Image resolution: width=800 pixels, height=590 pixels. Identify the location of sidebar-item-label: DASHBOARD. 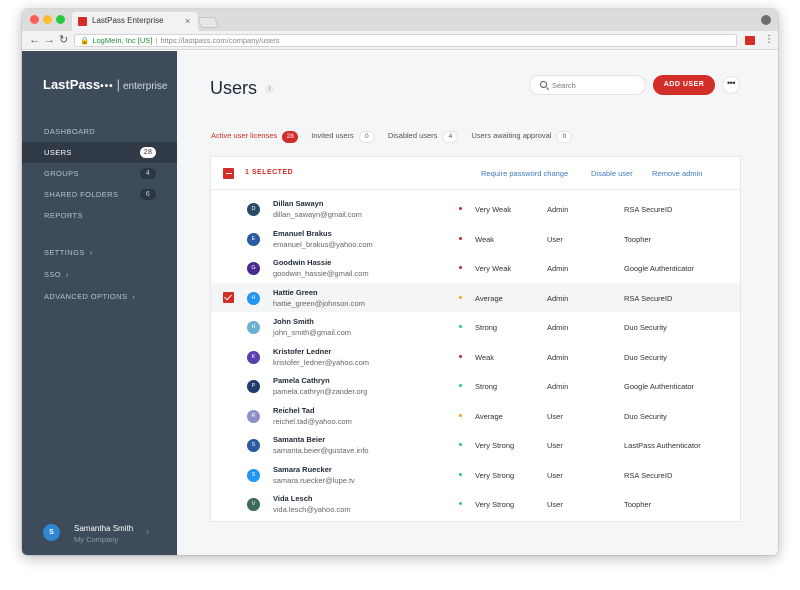
(70, 131).